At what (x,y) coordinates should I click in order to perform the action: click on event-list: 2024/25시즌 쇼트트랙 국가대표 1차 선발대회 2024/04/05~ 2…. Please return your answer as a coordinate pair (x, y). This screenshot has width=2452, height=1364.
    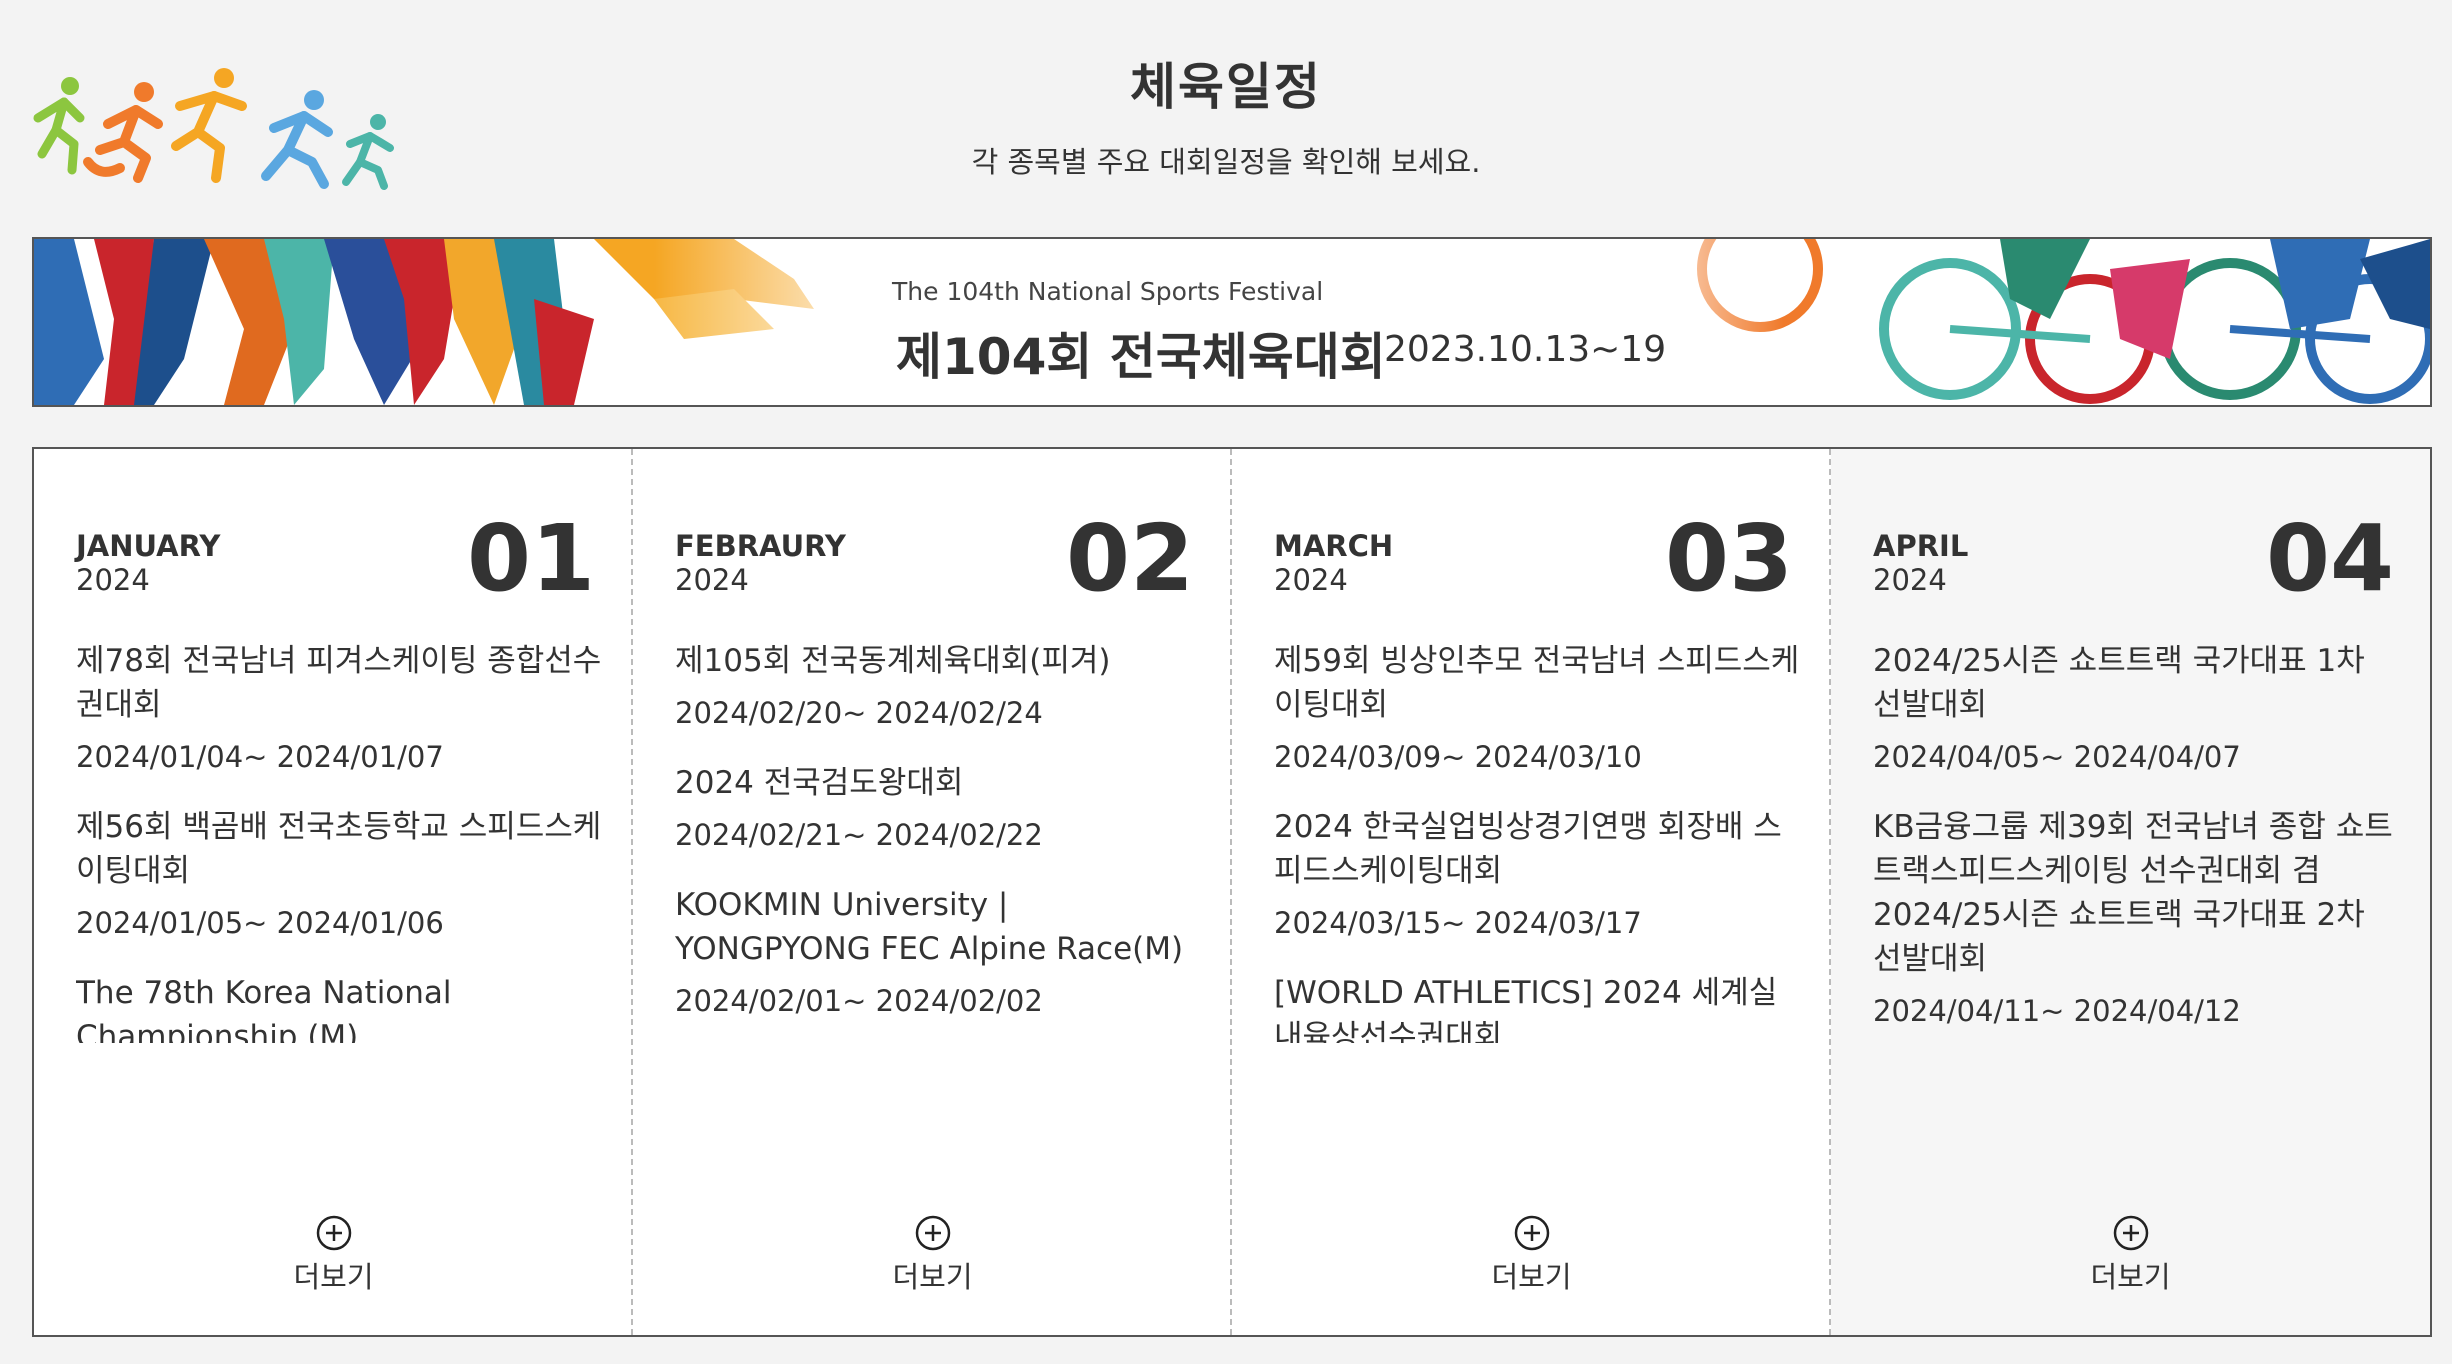
    Looking at the image, I should click on (2138, 841).